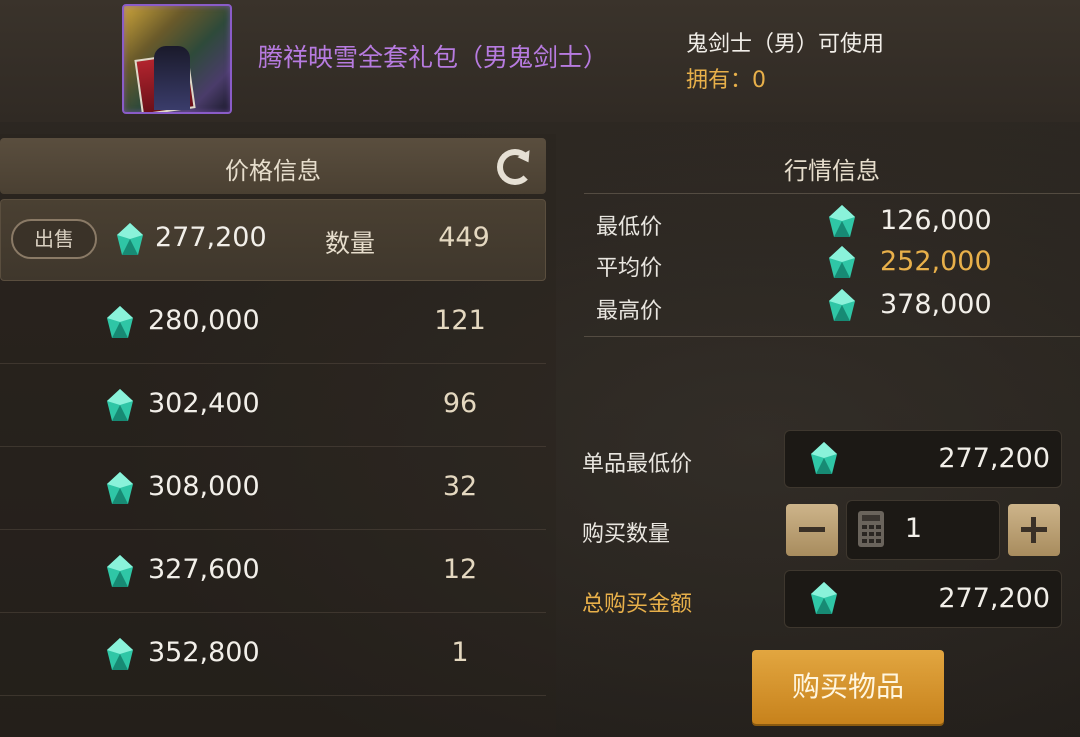 This screenshot has width=1080, height=737. What do you see at coordinates (204, 652) in the screenshot?
I see `row-price: 352,800` at bounding box center [204, 652].